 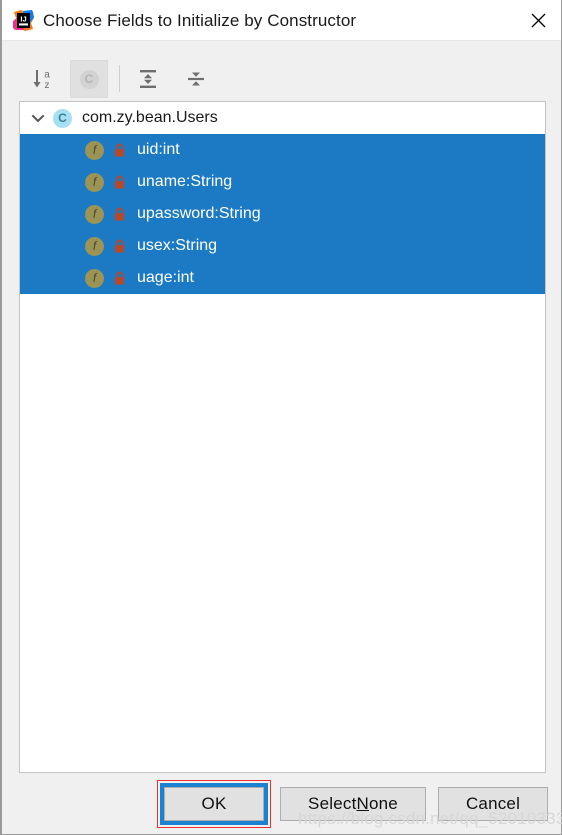 What do you see at coordinates (282, 118) in the screenshot?
I see `tree-row-class: C com.zy.bean.Users` at bounding box center [282, 118].